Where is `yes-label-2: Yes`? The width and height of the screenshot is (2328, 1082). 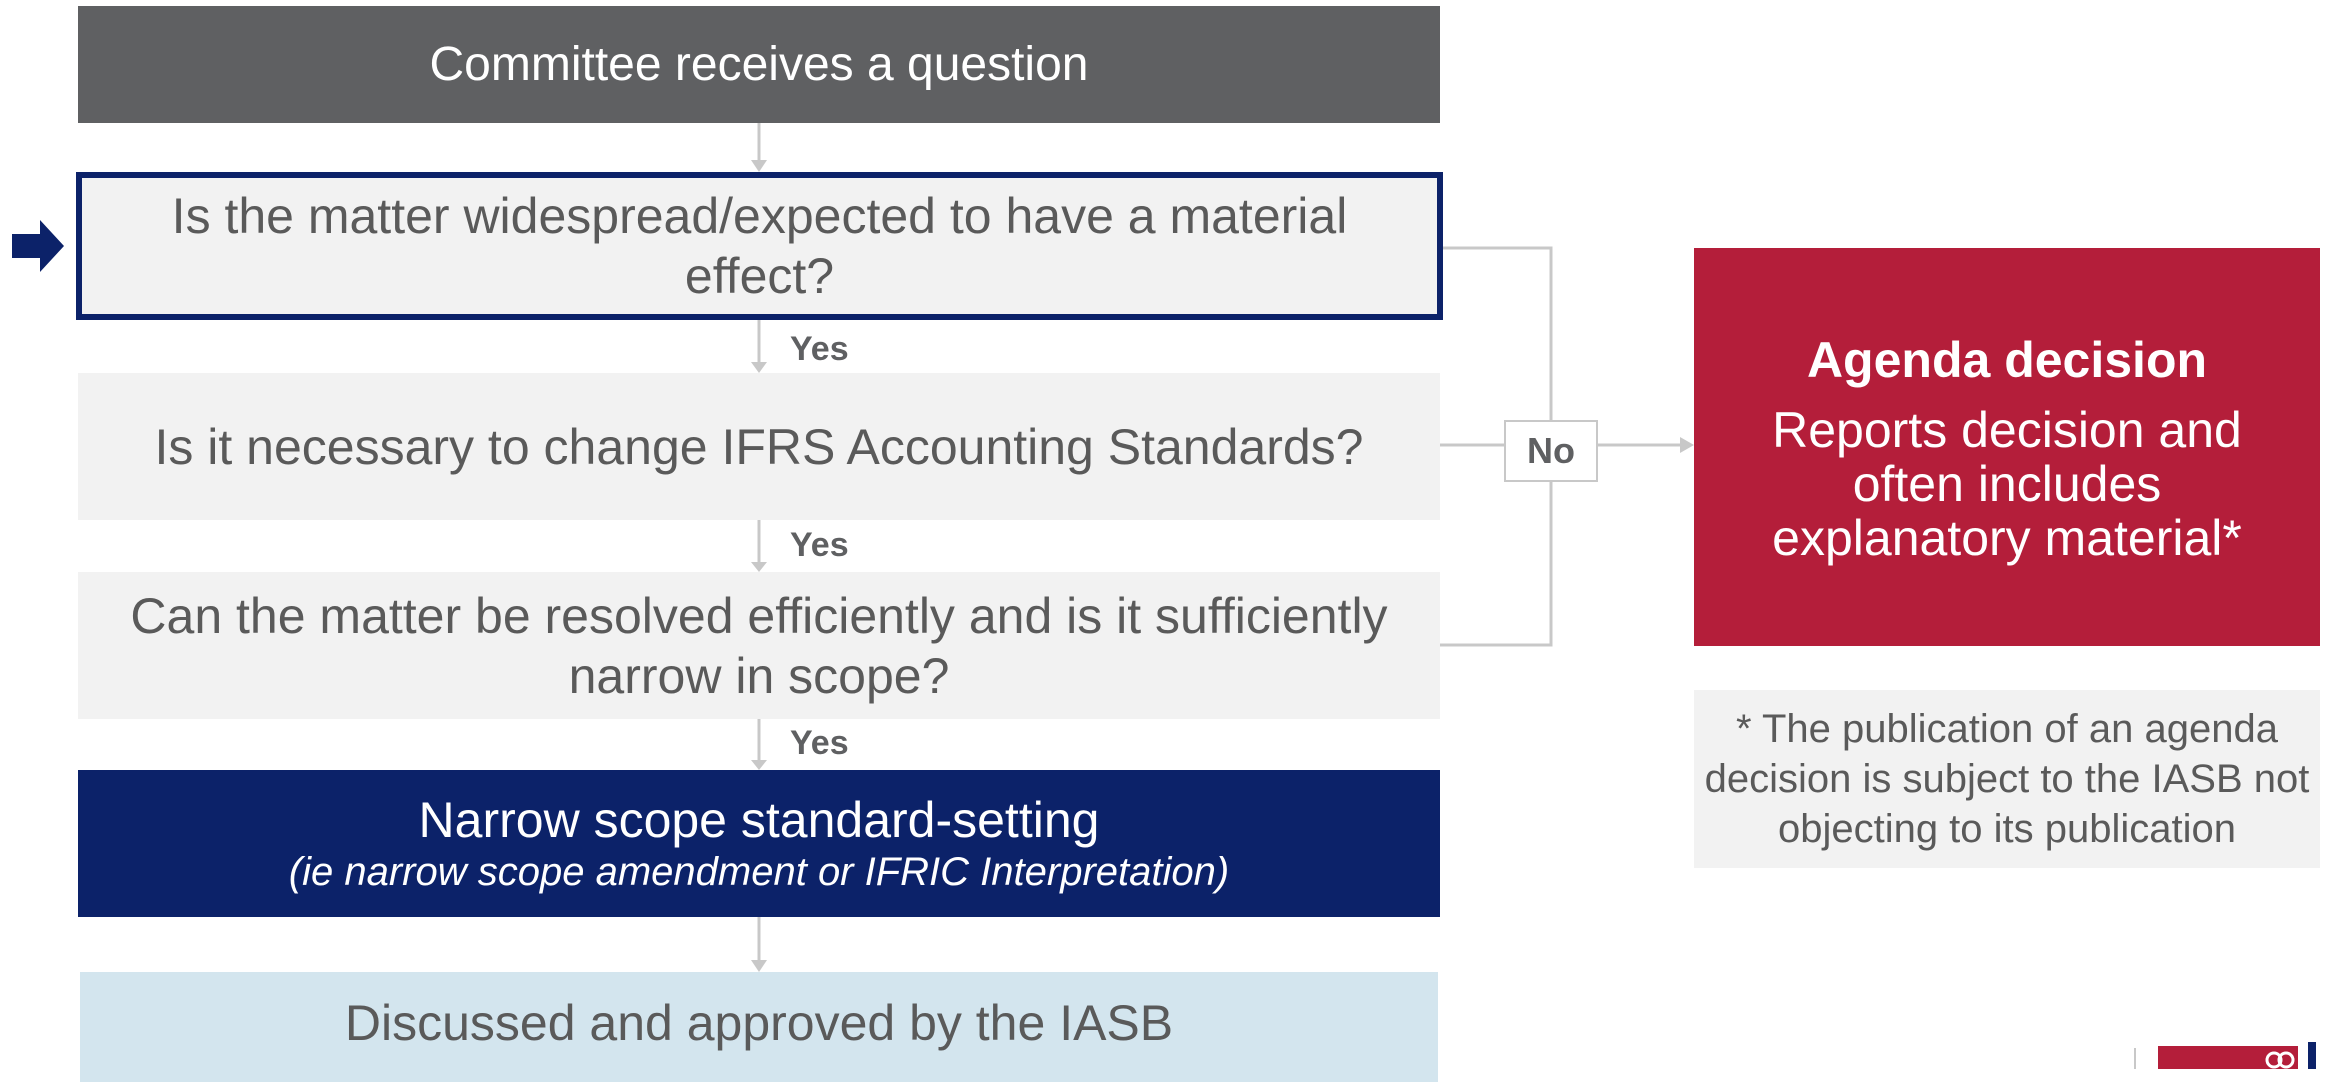
yes-label-2: Yes is located at coordinates (819, 545).